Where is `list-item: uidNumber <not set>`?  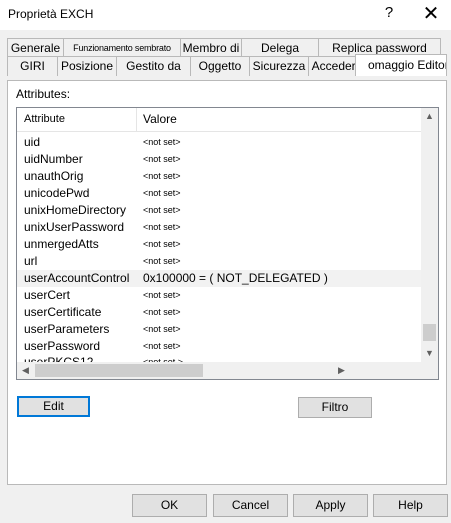 list-item: uidNumber <not set> is located at coordinates (219, 159).